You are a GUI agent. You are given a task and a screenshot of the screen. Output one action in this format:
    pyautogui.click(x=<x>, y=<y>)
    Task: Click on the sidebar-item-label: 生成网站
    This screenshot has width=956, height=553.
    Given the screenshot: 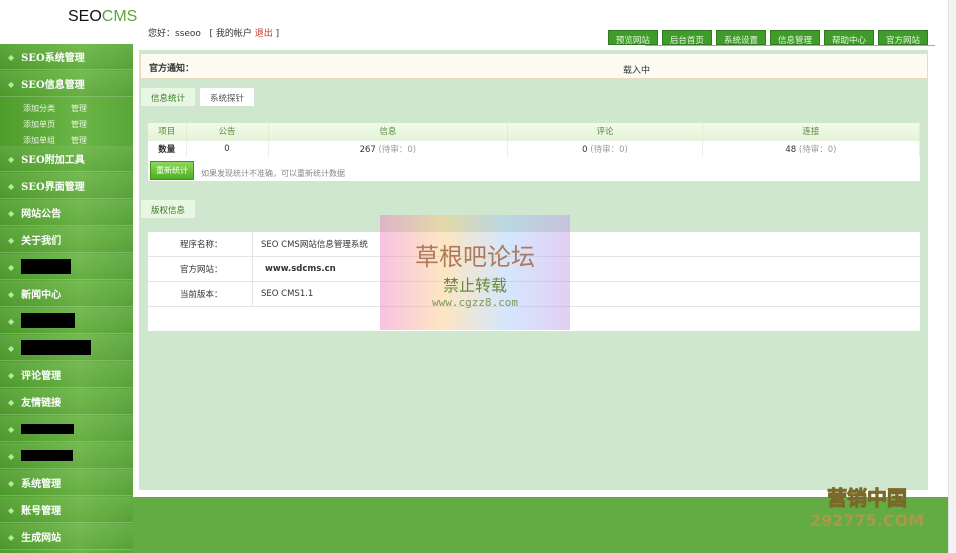 What is the action you would take?
    pyautogui.click(x=41, y=538)
    